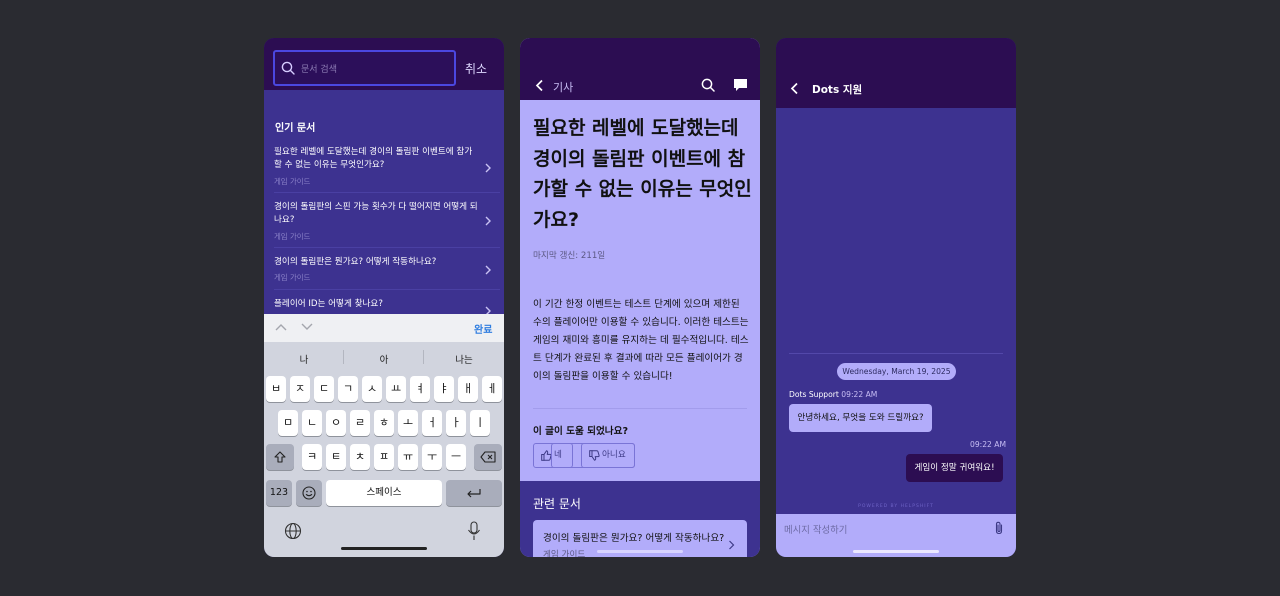 This screenshot has width=1280, height=596. What do you see at coordinates (814, 394) in the screenshot?
I see `sender-name: Dots Support` at bounding box center [814, 394].